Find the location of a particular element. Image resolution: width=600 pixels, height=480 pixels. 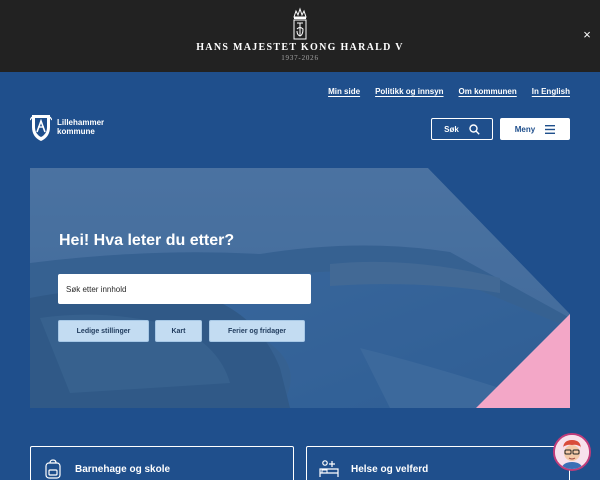

card-label: Helse og velferd is located at coordinates (390, 469).